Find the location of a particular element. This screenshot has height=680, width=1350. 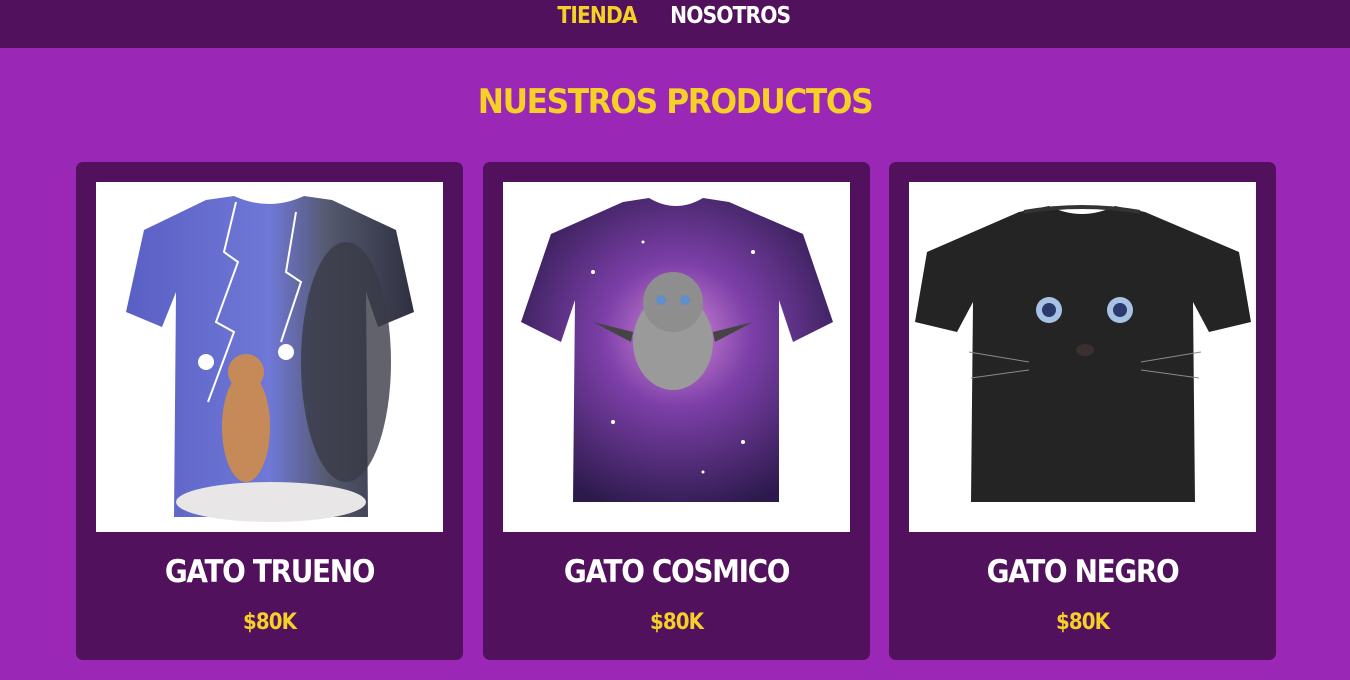

product-image-thunder-cat is located at coordinates (269, 357).